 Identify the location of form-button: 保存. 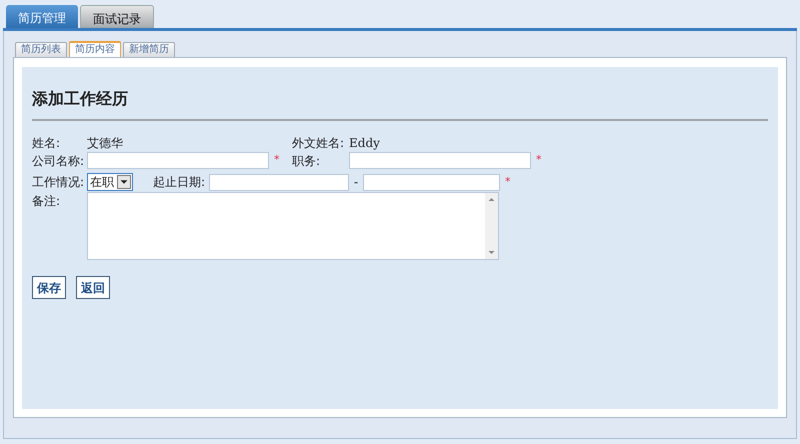
(49, 287).